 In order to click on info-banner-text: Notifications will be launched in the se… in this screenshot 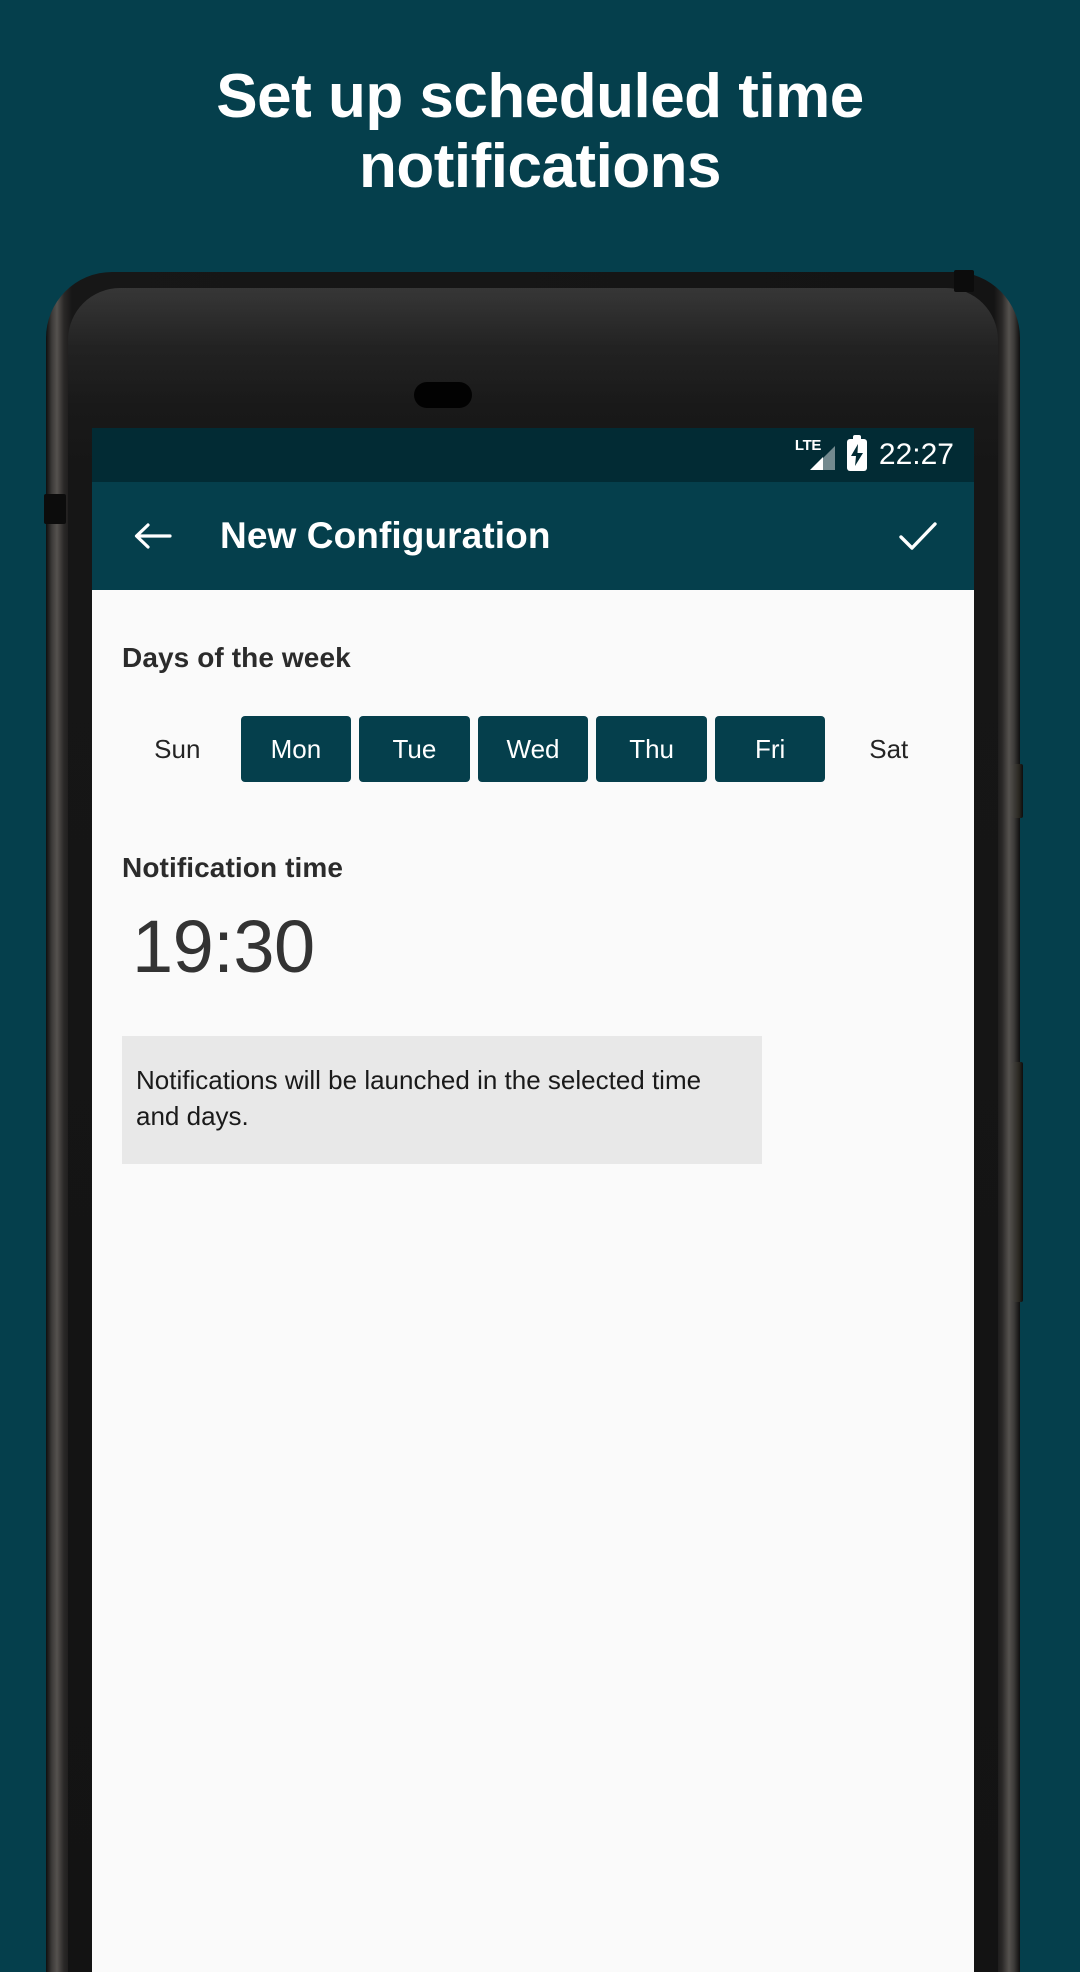, I will do `click(419, 1098)`.